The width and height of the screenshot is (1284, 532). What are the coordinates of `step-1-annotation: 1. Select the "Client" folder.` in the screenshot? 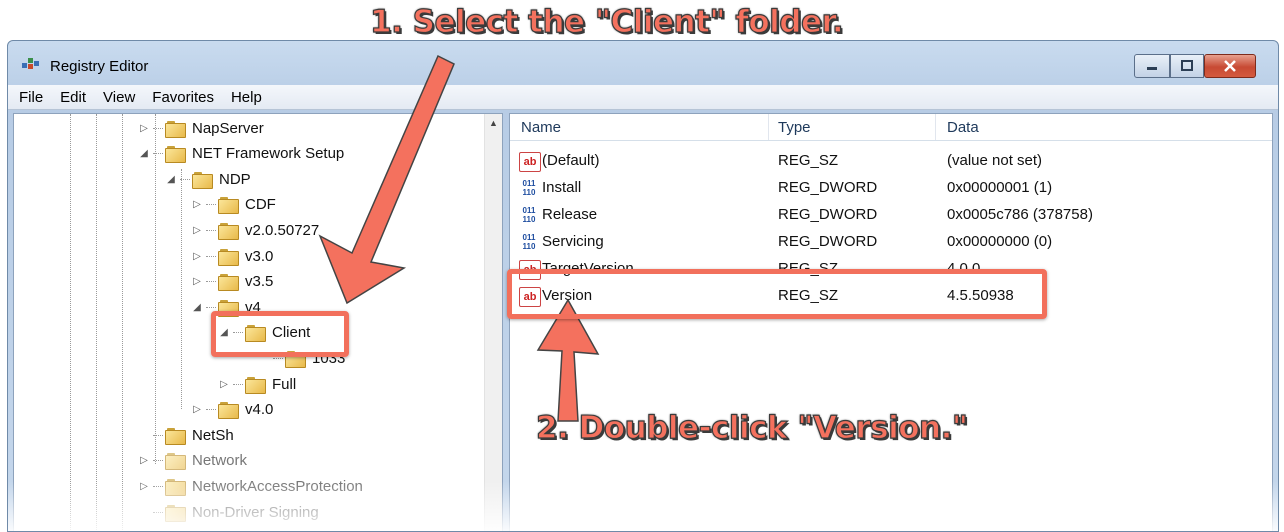 It's located at (606, 21).